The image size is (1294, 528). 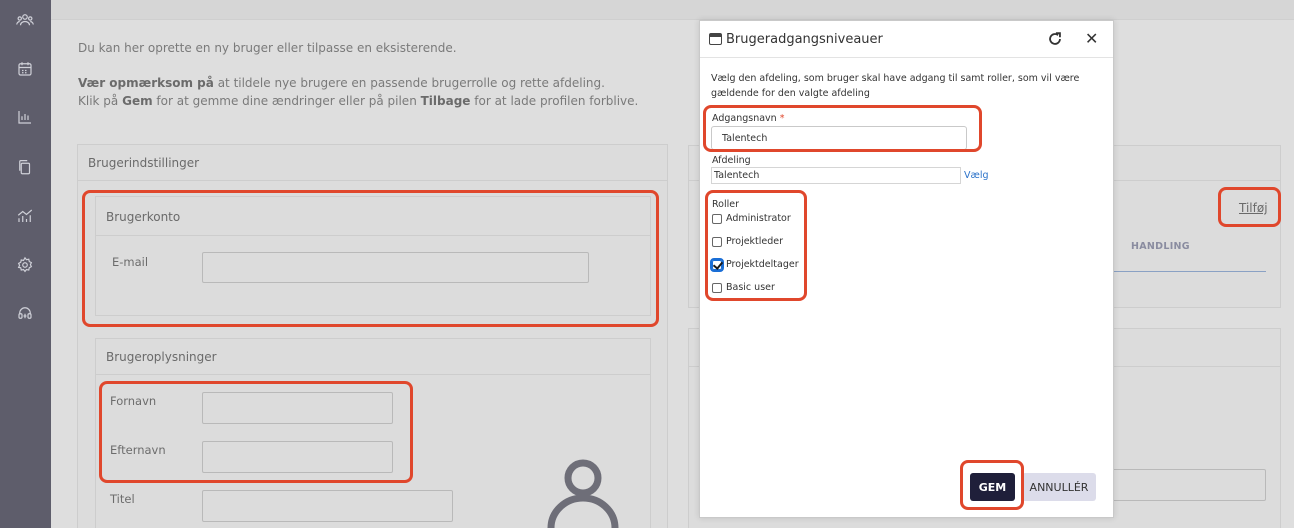 I want to click on cancel-button: ANNULLÉR, so click(x=1059, y=487).